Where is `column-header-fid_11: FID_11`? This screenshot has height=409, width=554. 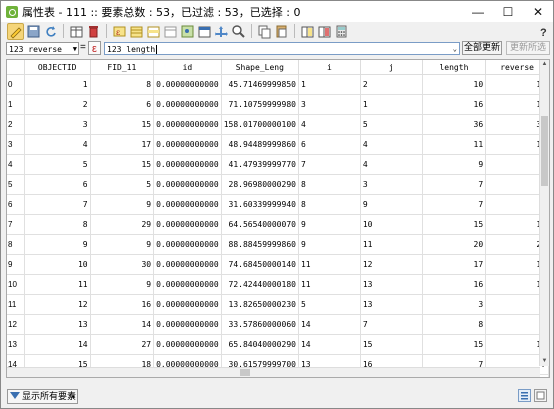
column-header-fid_11: FID_11 is located at coordinates (122, 67).